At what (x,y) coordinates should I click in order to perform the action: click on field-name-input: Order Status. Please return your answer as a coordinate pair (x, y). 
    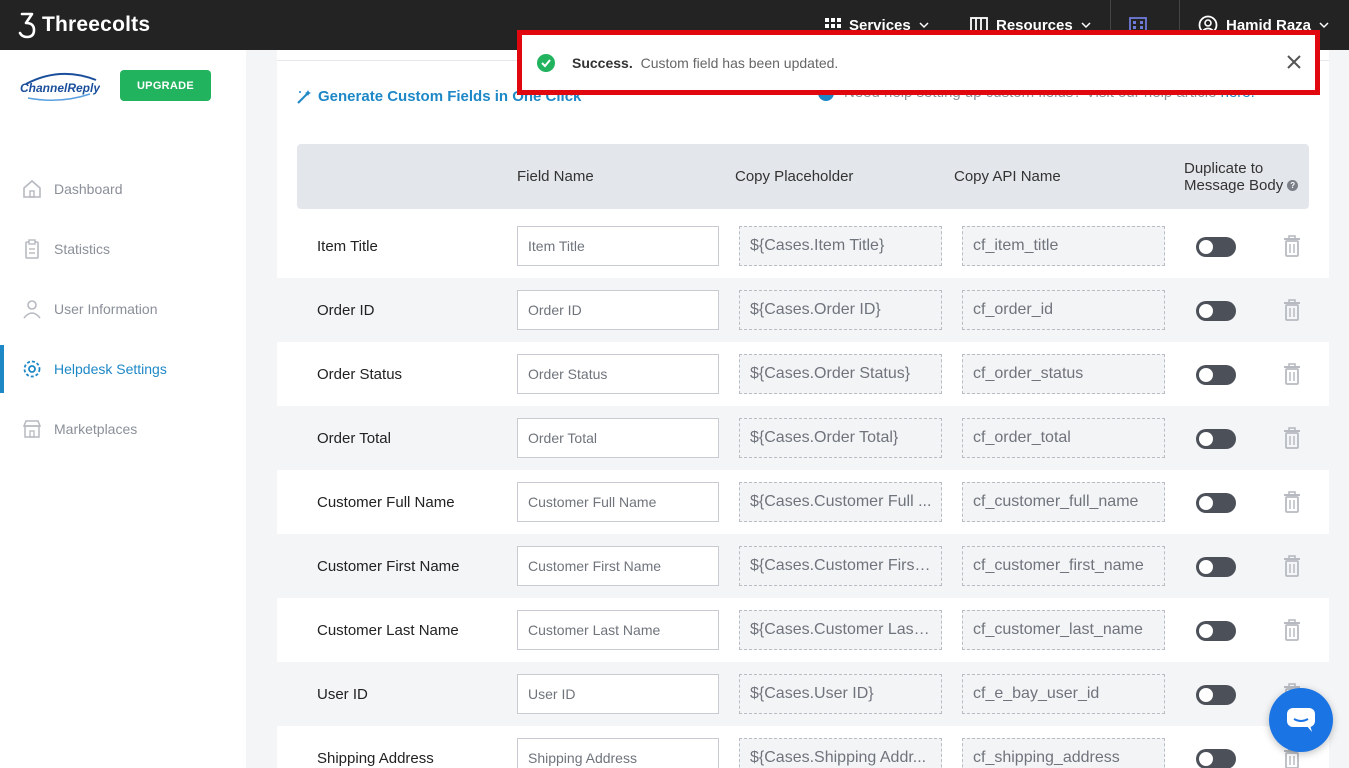
    Looking at the image, I should click on (618, 374).